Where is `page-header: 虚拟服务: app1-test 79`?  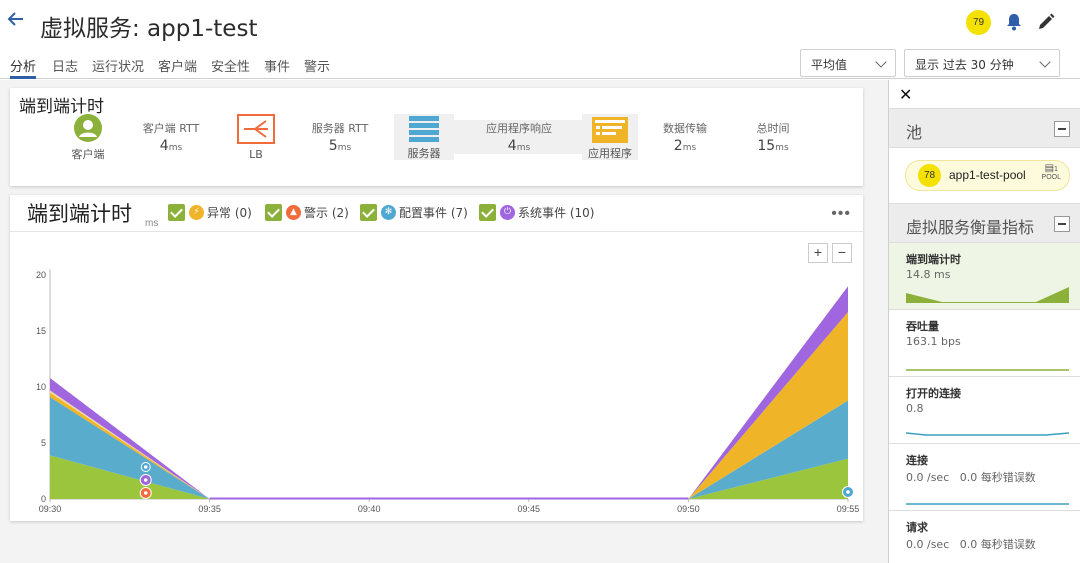 page-header: 虚拟服务: app1-test 79 is located at coordinates (540, 24).